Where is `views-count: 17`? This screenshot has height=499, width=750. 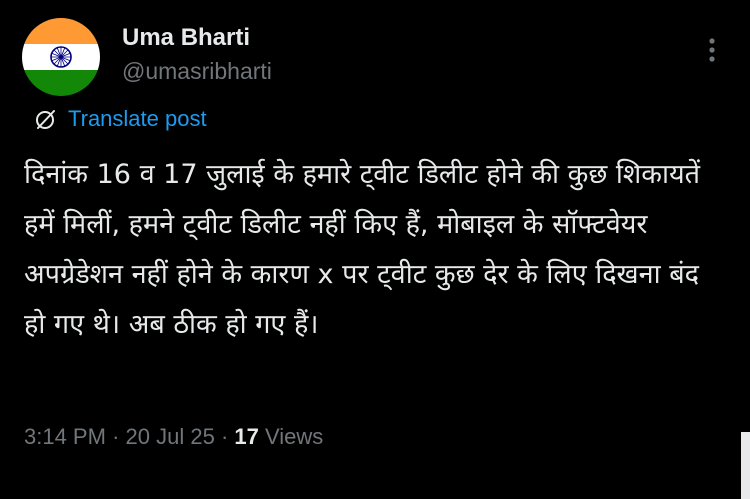 views-count: 17 is located at coordinates (246, 436).